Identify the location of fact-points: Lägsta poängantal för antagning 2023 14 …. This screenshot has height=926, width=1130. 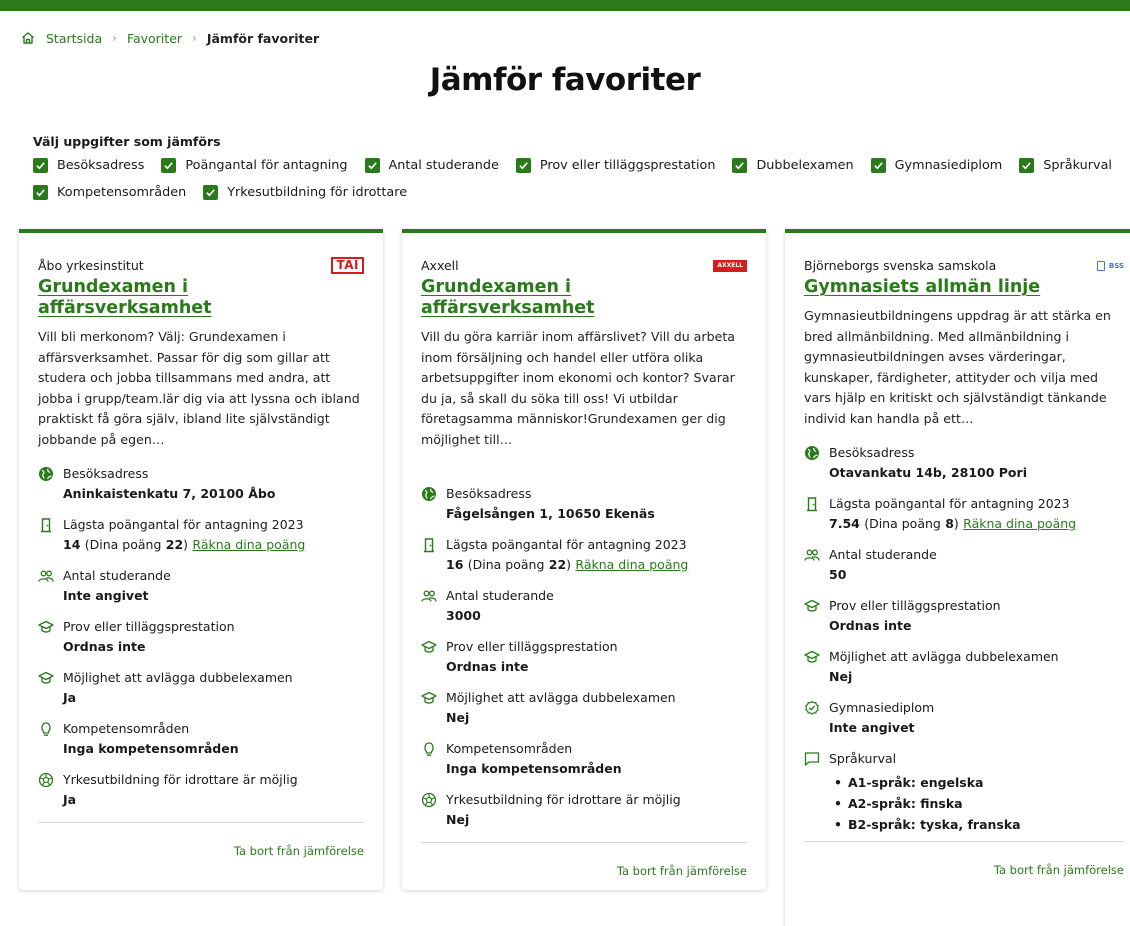
(201, 535).